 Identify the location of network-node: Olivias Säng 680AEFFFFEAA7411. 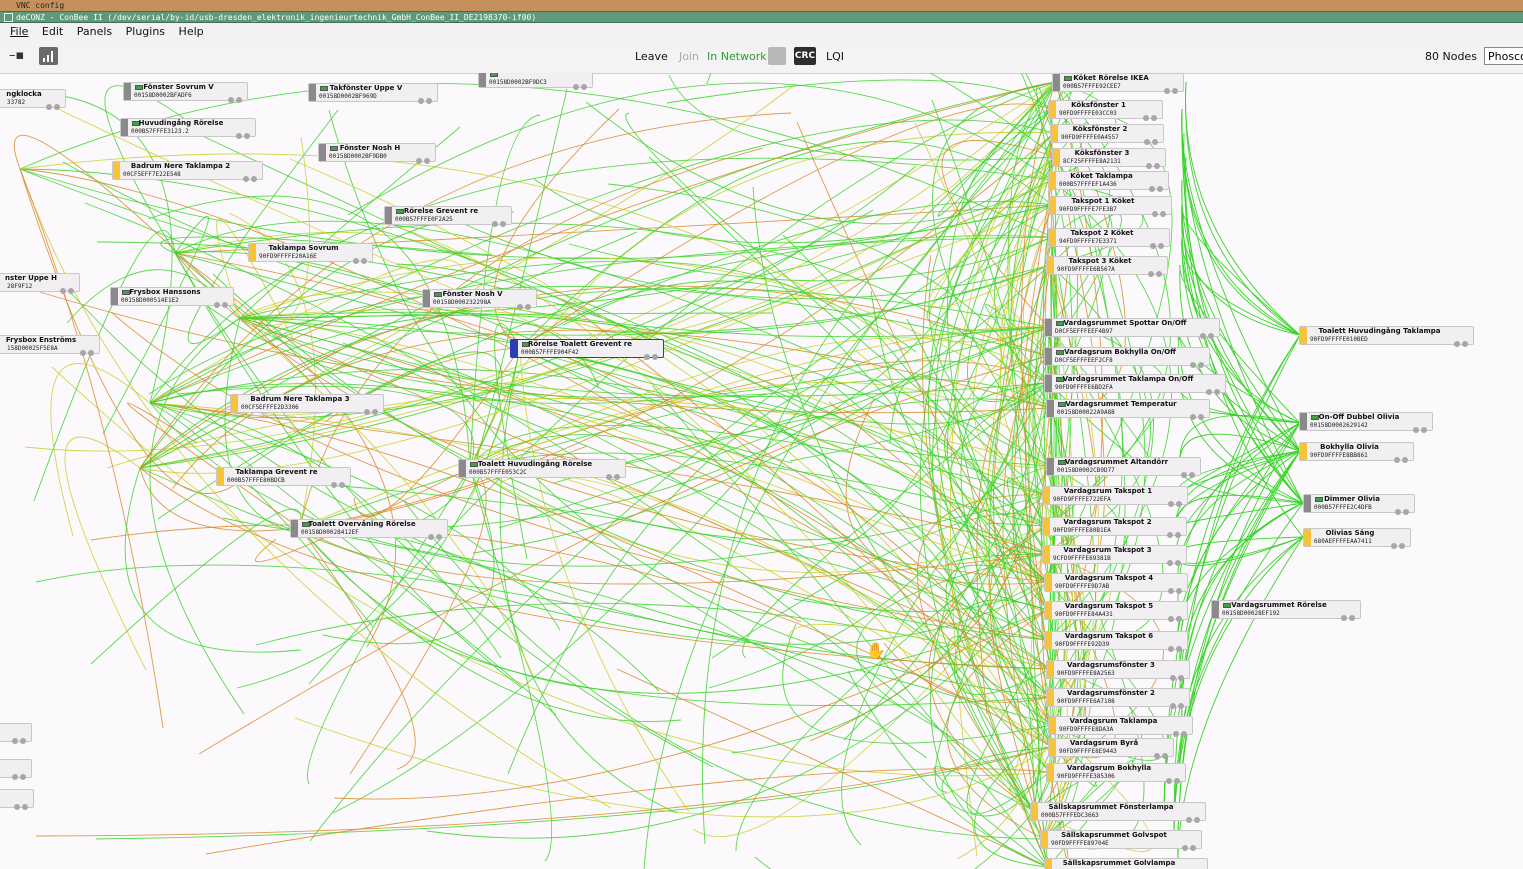
(1357, 538).